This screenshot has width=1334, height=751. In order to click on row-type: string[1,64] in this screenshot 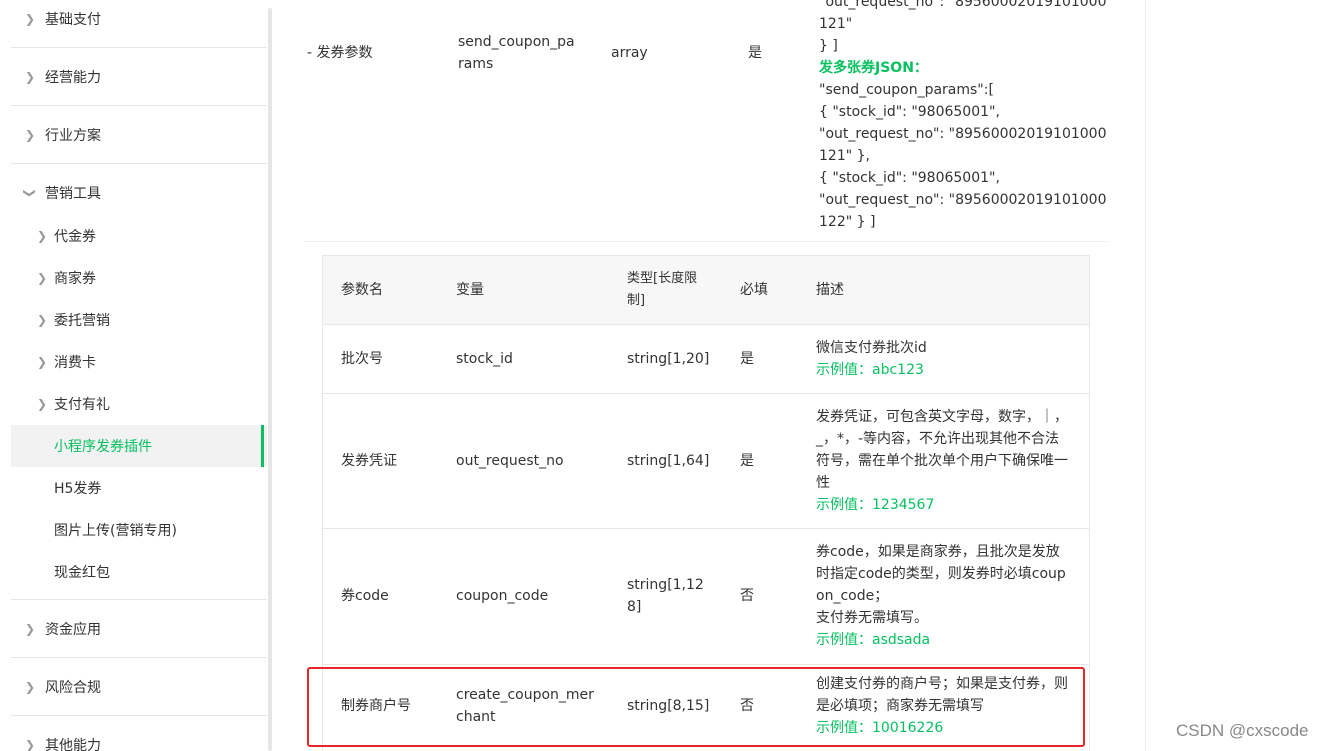, I will do `click(668, 461)`.